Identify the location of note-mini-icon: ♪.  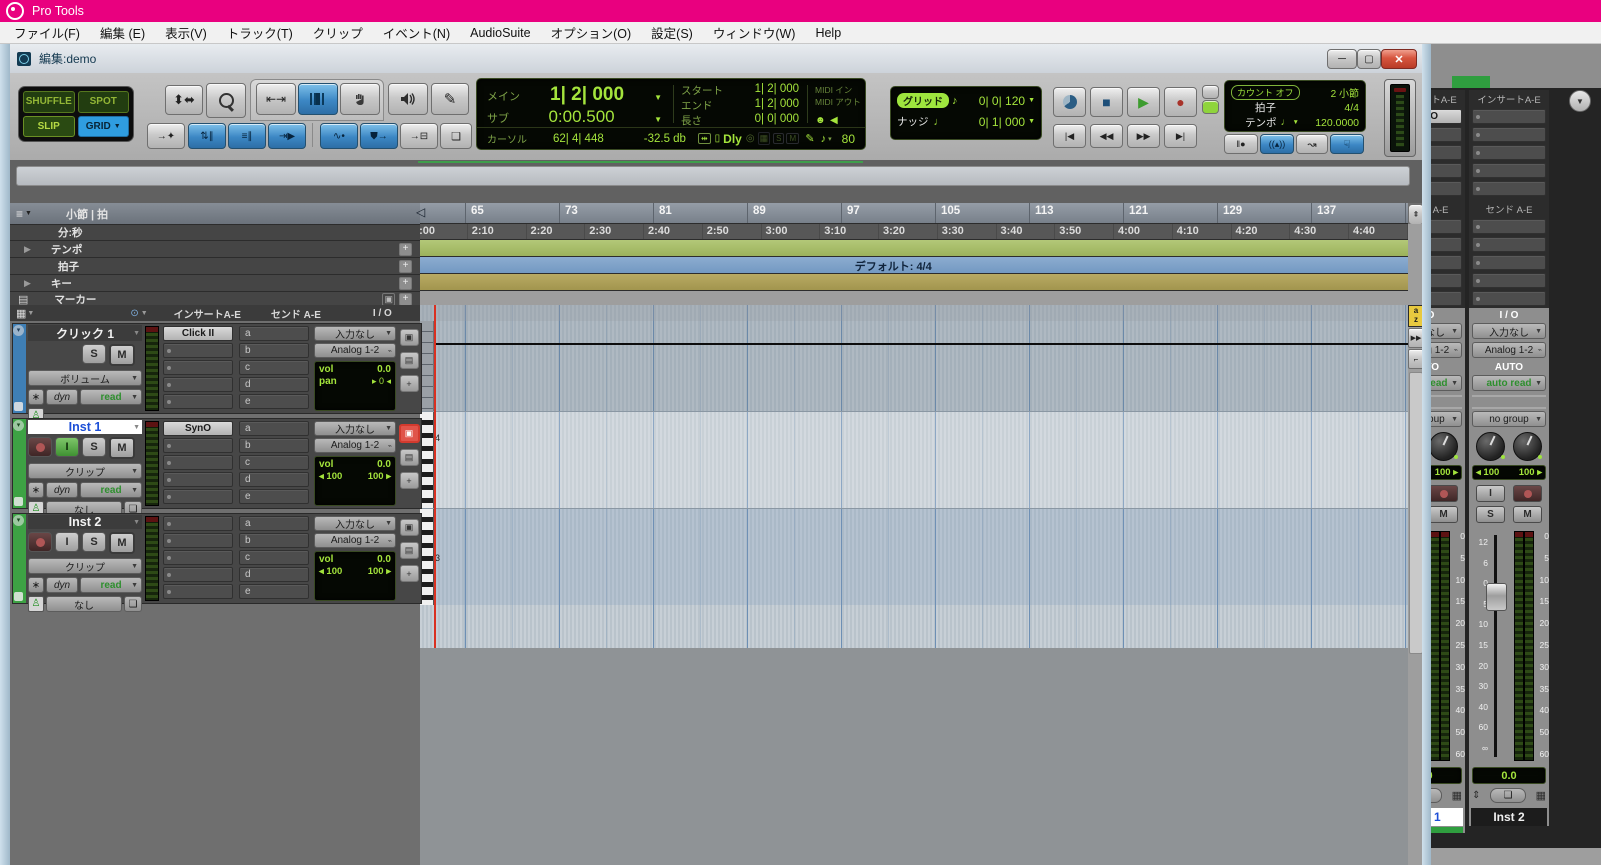
(824, 139).